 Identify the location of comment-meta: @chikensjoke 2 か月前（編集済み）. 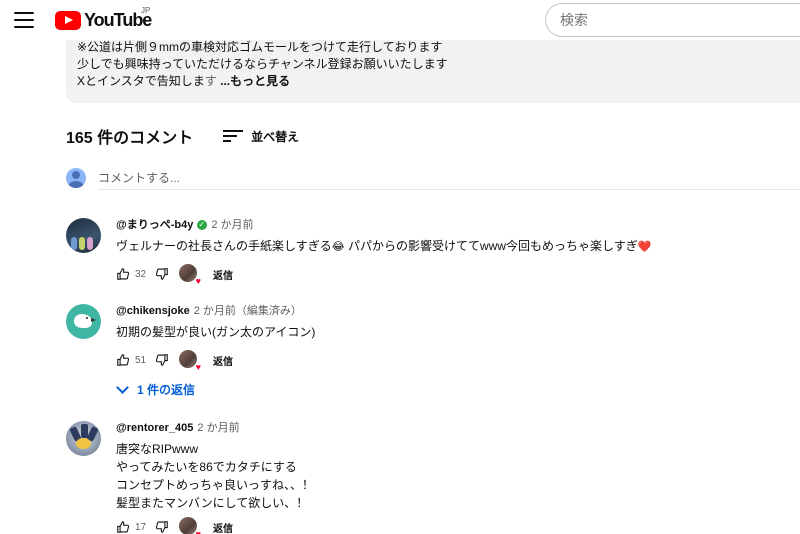
(215, 311).